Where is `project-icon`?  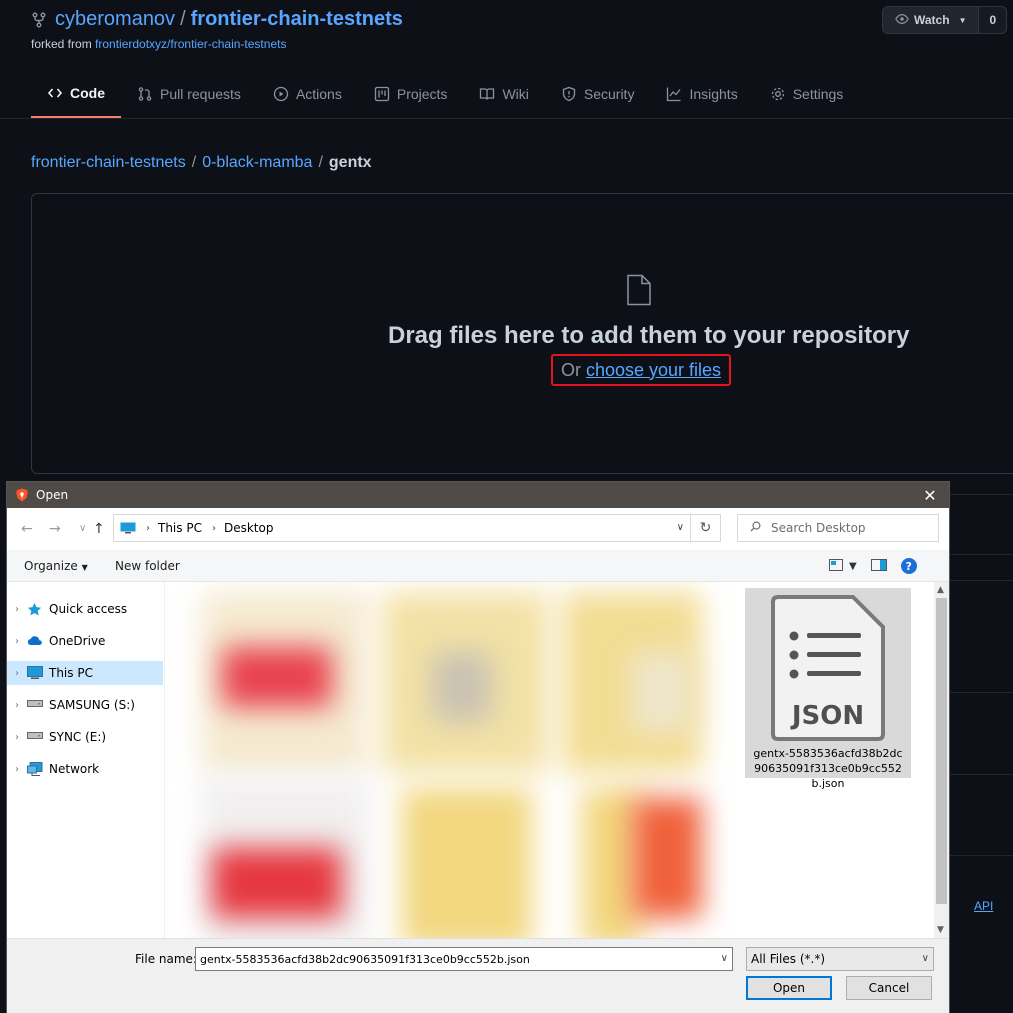 project-icon is located at coordinates (382, 94).